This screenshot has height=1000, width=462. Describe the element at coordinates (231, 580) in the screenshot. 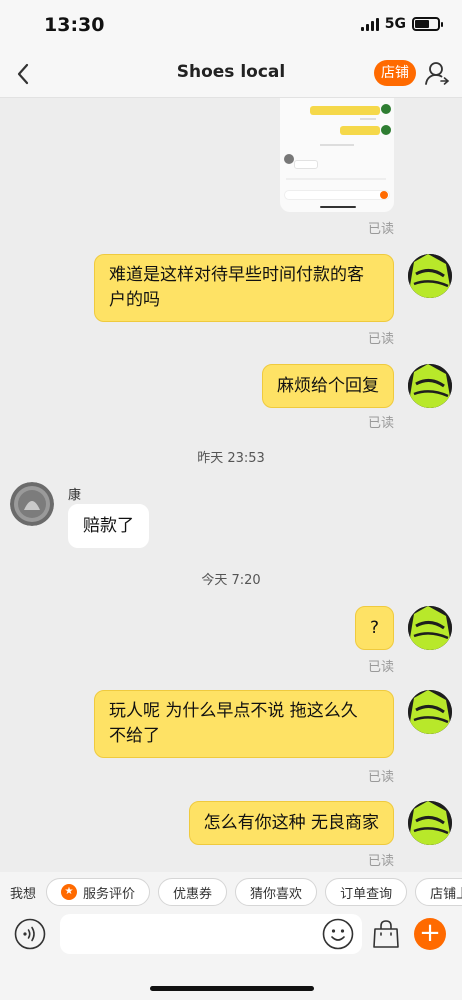

I see `timestamp: 今天 7:20` at that location.